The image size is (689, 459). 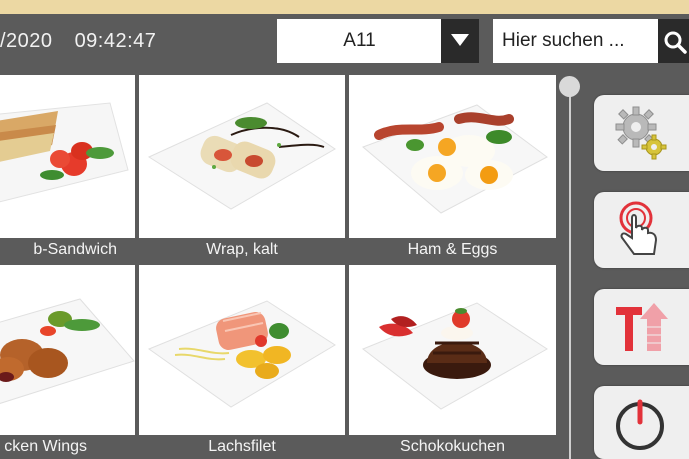 I want to click on search-button, so click(x=673, y=41).